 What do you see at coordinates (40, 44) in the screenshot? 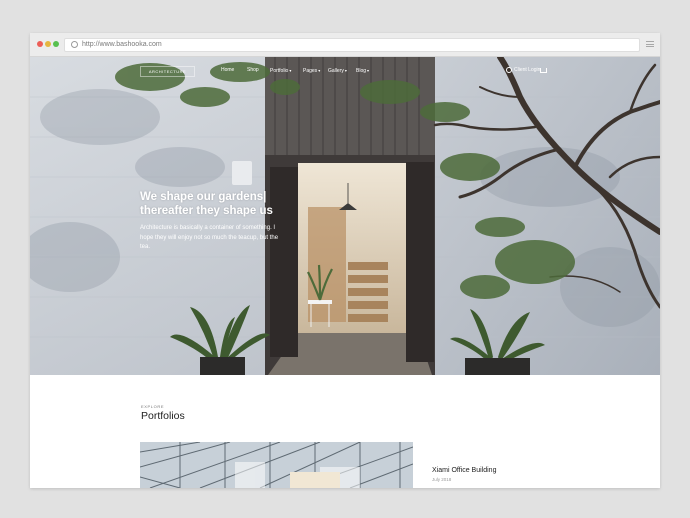
I see `close-window-button` at bounding box center [40, 44].